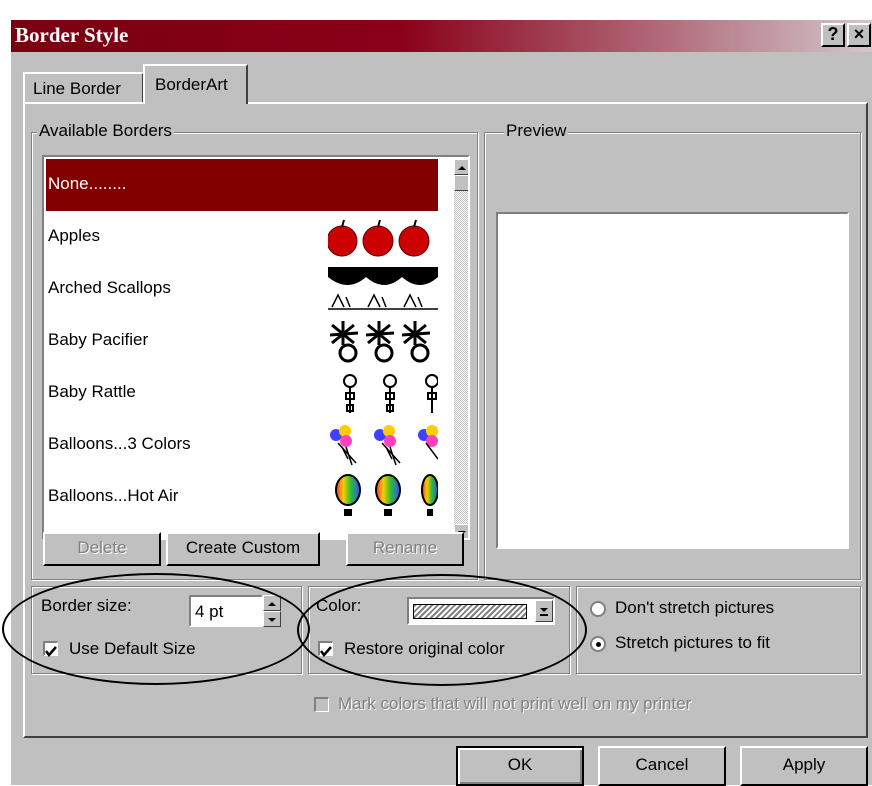 The image size is (872, 786). What do you see at coordinates (405, 549) in the screenshot?
I see `rename-button: Rename` at bounding box center [405, 549].